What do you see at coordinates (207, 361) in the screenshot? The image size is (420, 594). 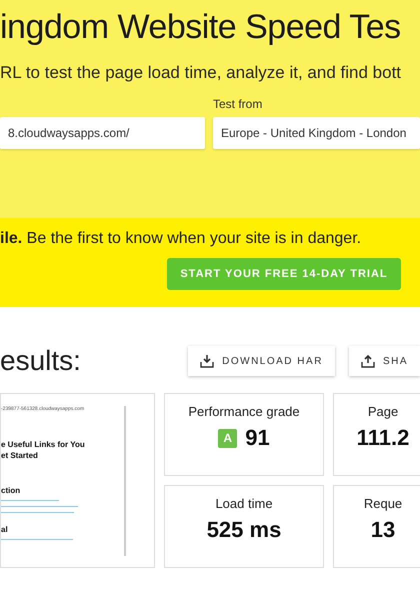 I see `download-icon` at bounding box center [207, 361].